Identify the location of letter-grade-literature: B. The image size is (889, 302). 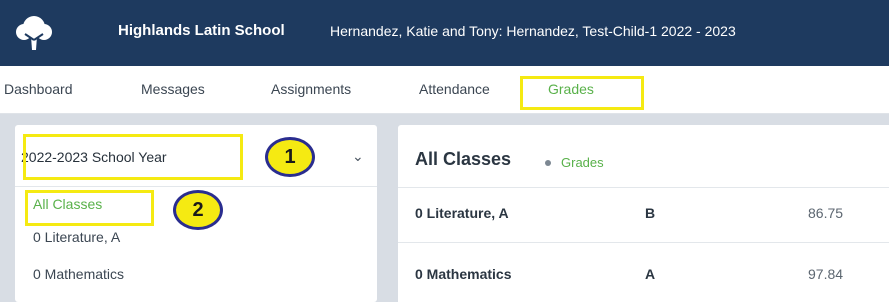
(650, 213).